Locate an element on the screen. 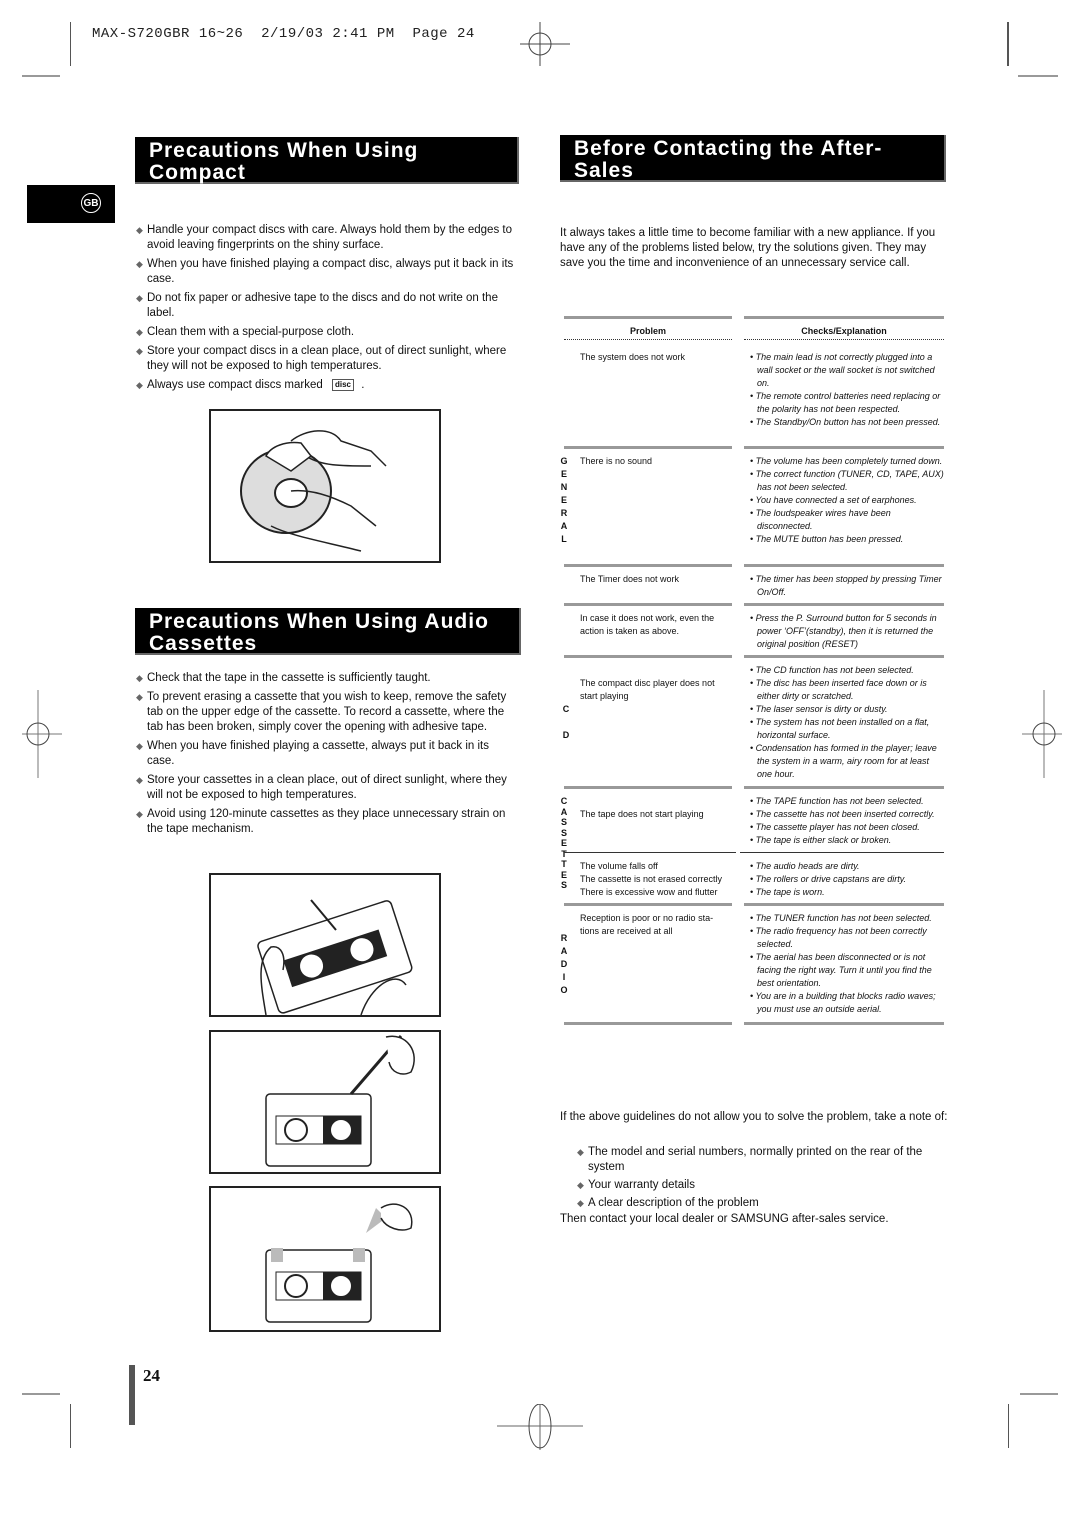  language-badge: GB is located at coordinates (91, 203).